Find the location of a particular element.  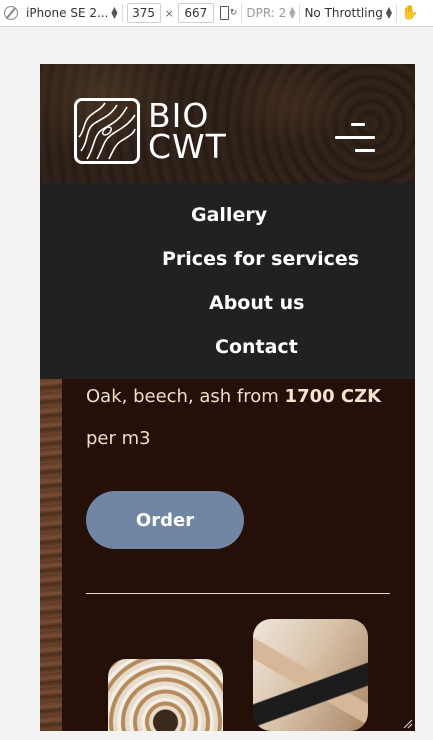

price-unit: per m3 is located at coordinates (118, 438).